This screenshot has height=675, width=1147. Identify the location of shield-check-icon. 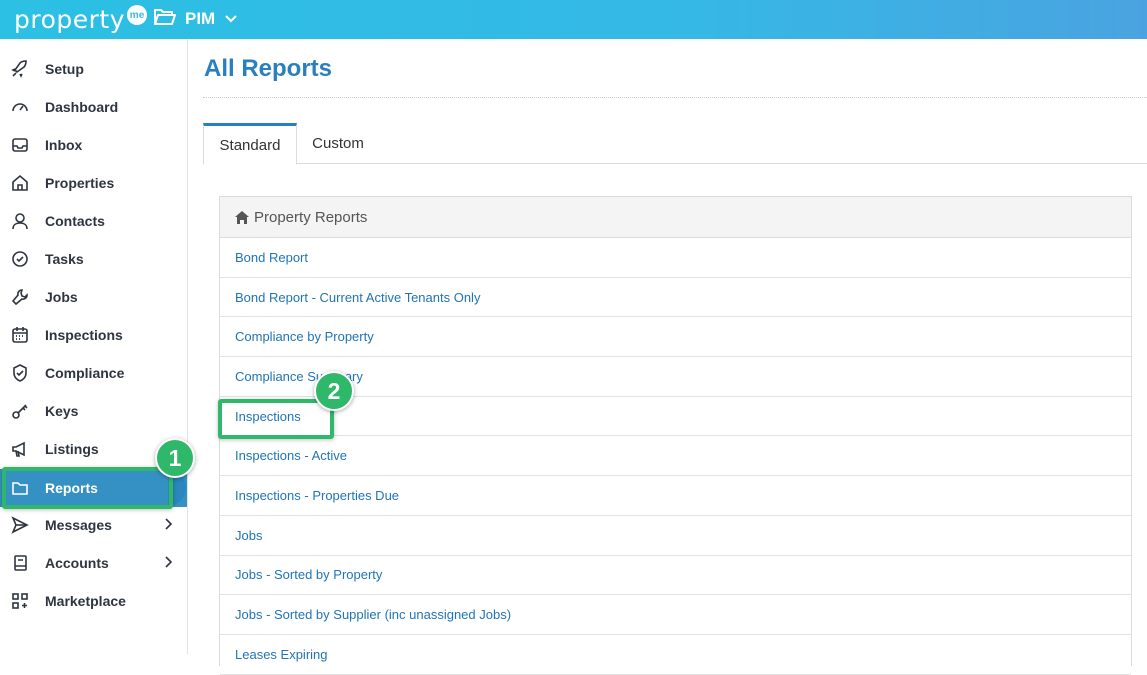
(20, 373).